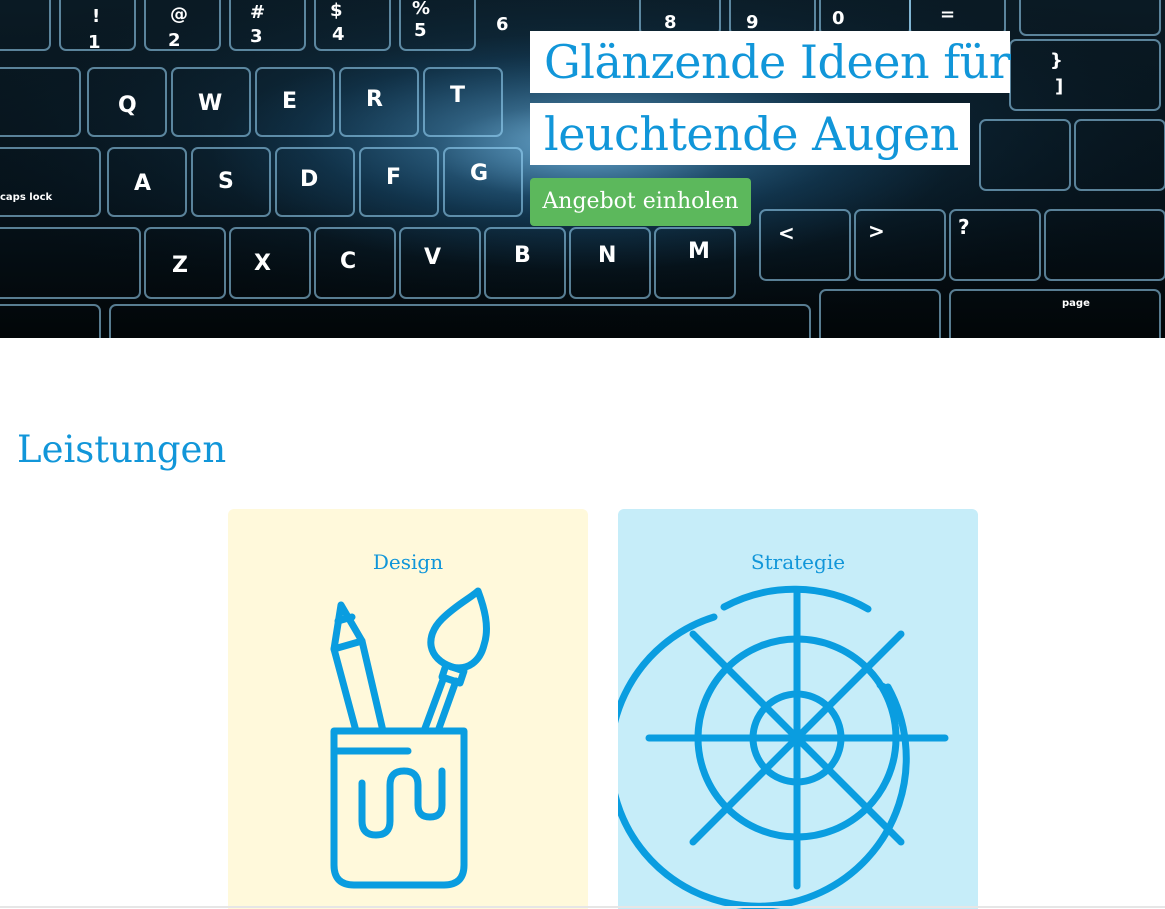 This screenshot has width=1165, height=909. Describe the element at coordinates (122, 449) in the screenshot. I see `section-title-services: Leistungen` at that location.